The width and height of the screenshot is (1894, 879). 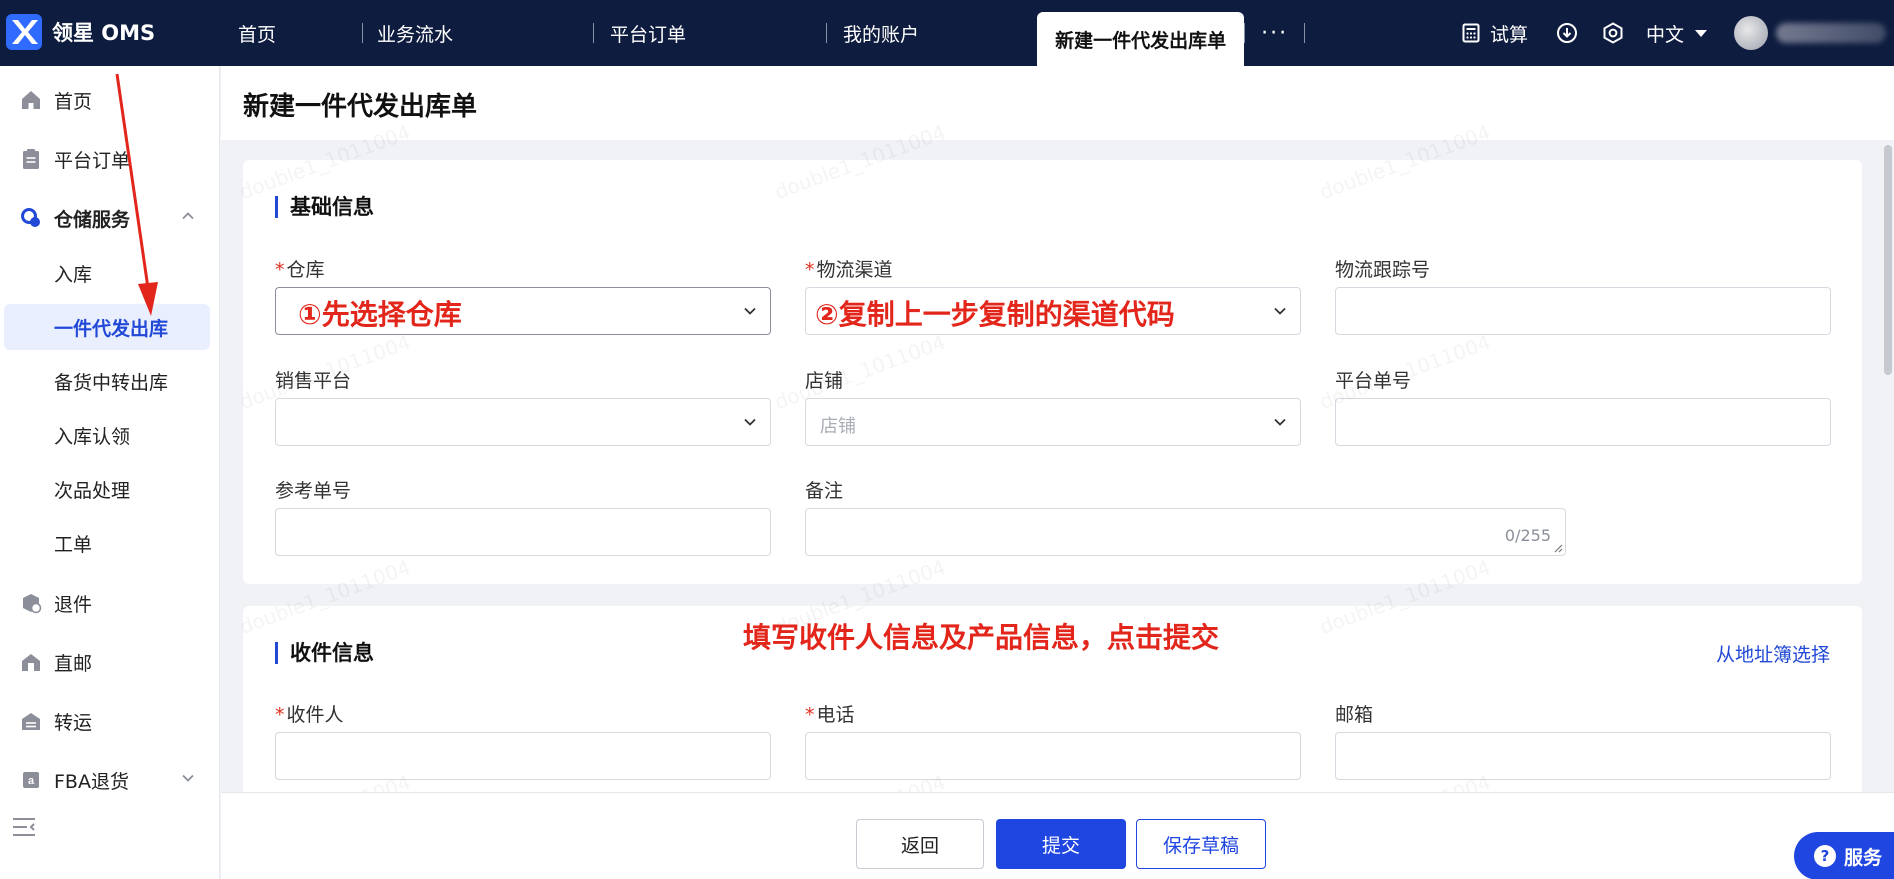 I want to click on remark-char-counter: 0/255, so click(x=1527, y=535).